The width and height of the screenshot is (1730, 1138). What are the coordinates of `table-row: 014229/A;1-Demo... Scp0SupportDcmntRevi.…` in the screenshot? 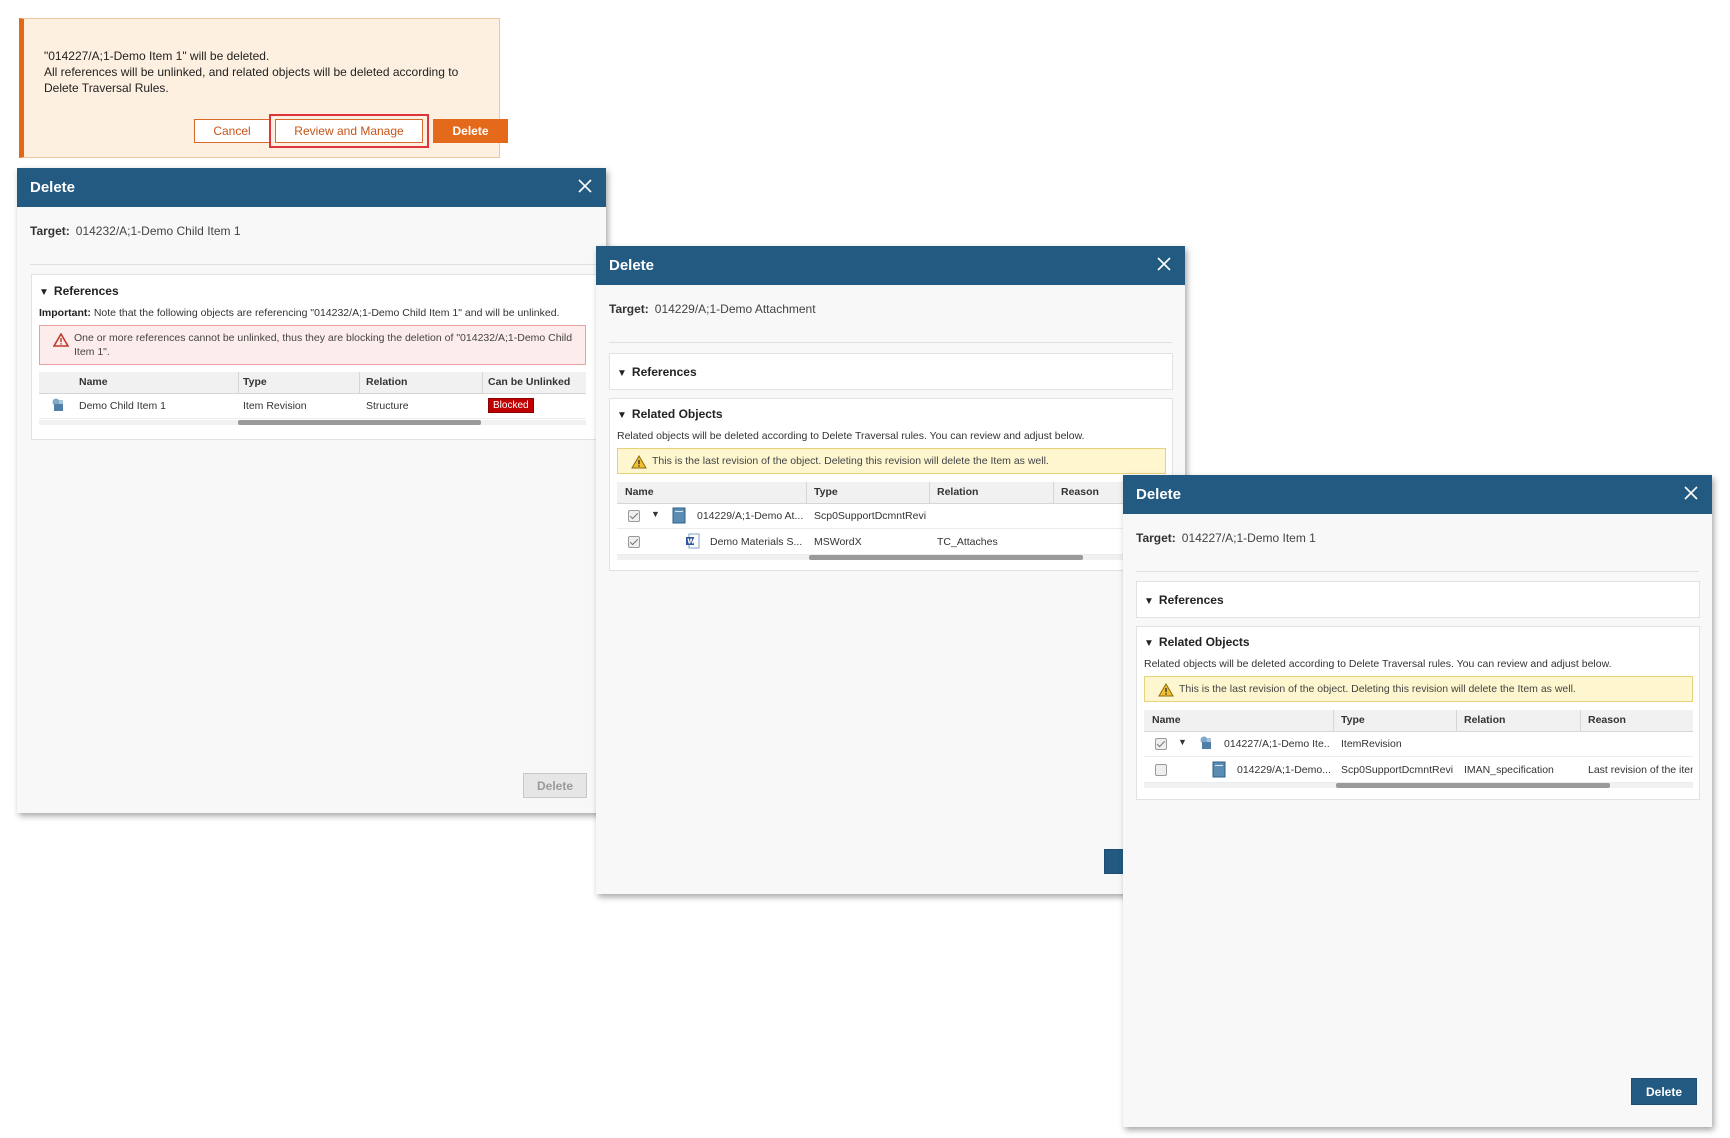 It's located at (1418, 770).